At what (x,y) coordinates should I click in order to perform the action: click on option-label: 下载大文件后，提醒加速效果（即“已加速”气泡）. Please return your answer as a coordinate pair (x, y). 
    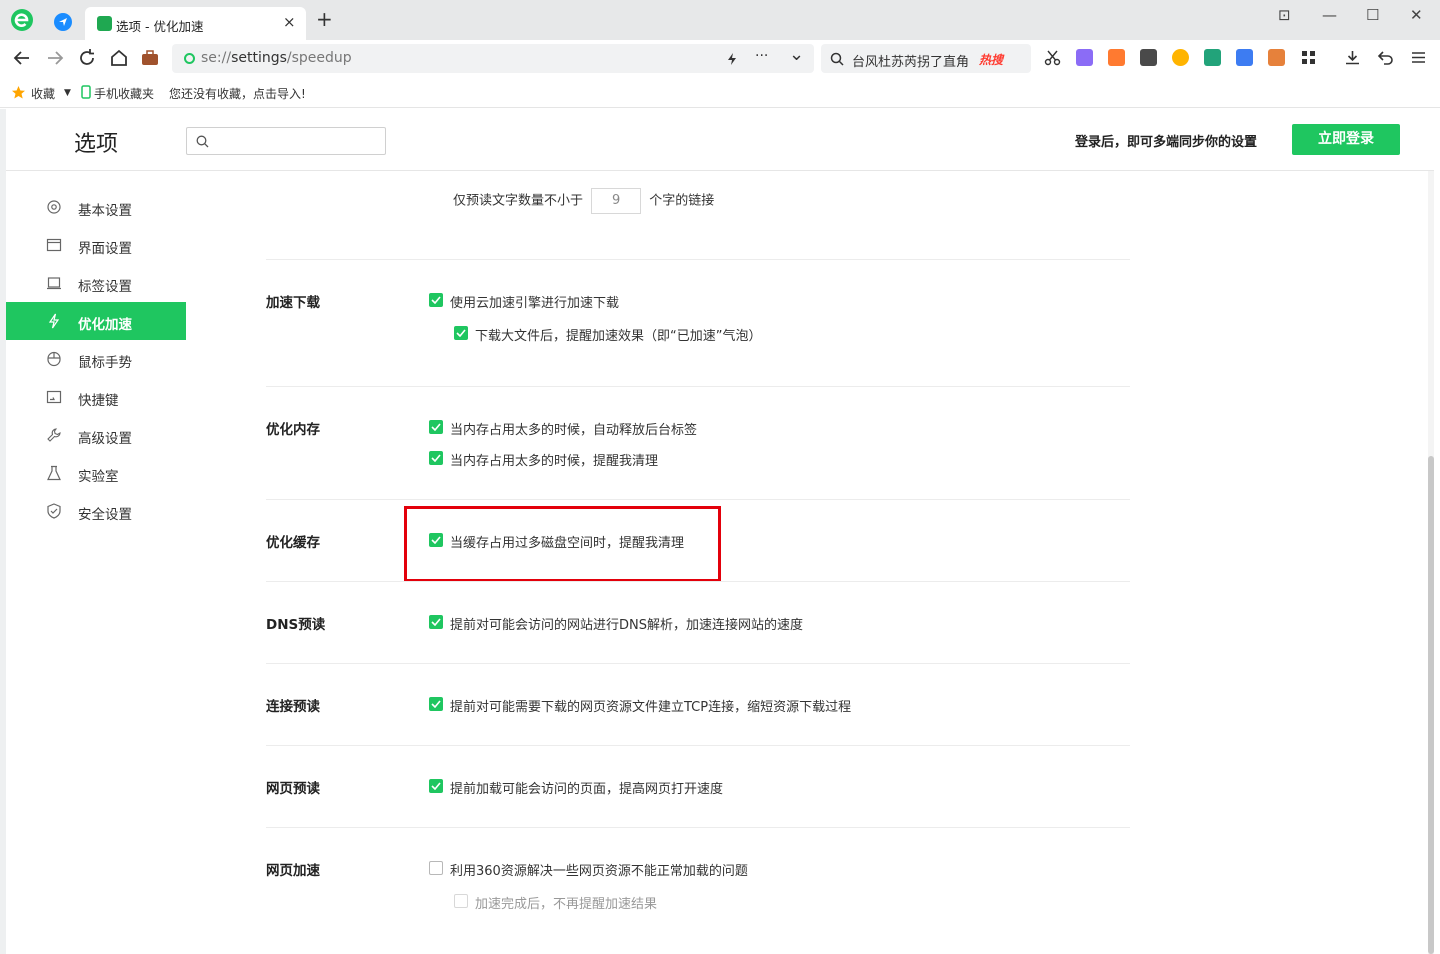
    Looking at the image, I should click on (618, 336).